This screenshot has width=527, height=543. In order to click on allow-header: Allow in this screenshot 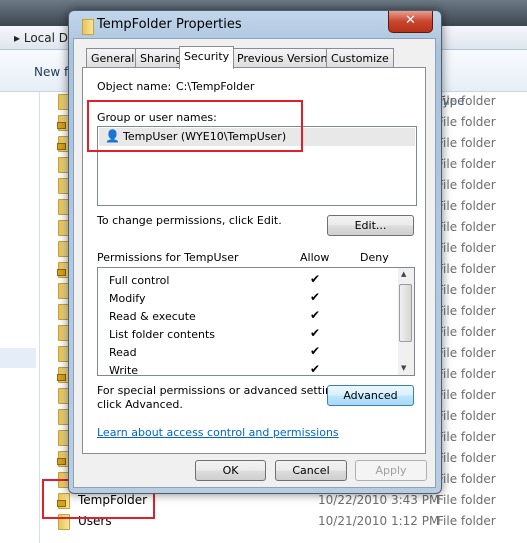, I will do `click(315, 257)`.